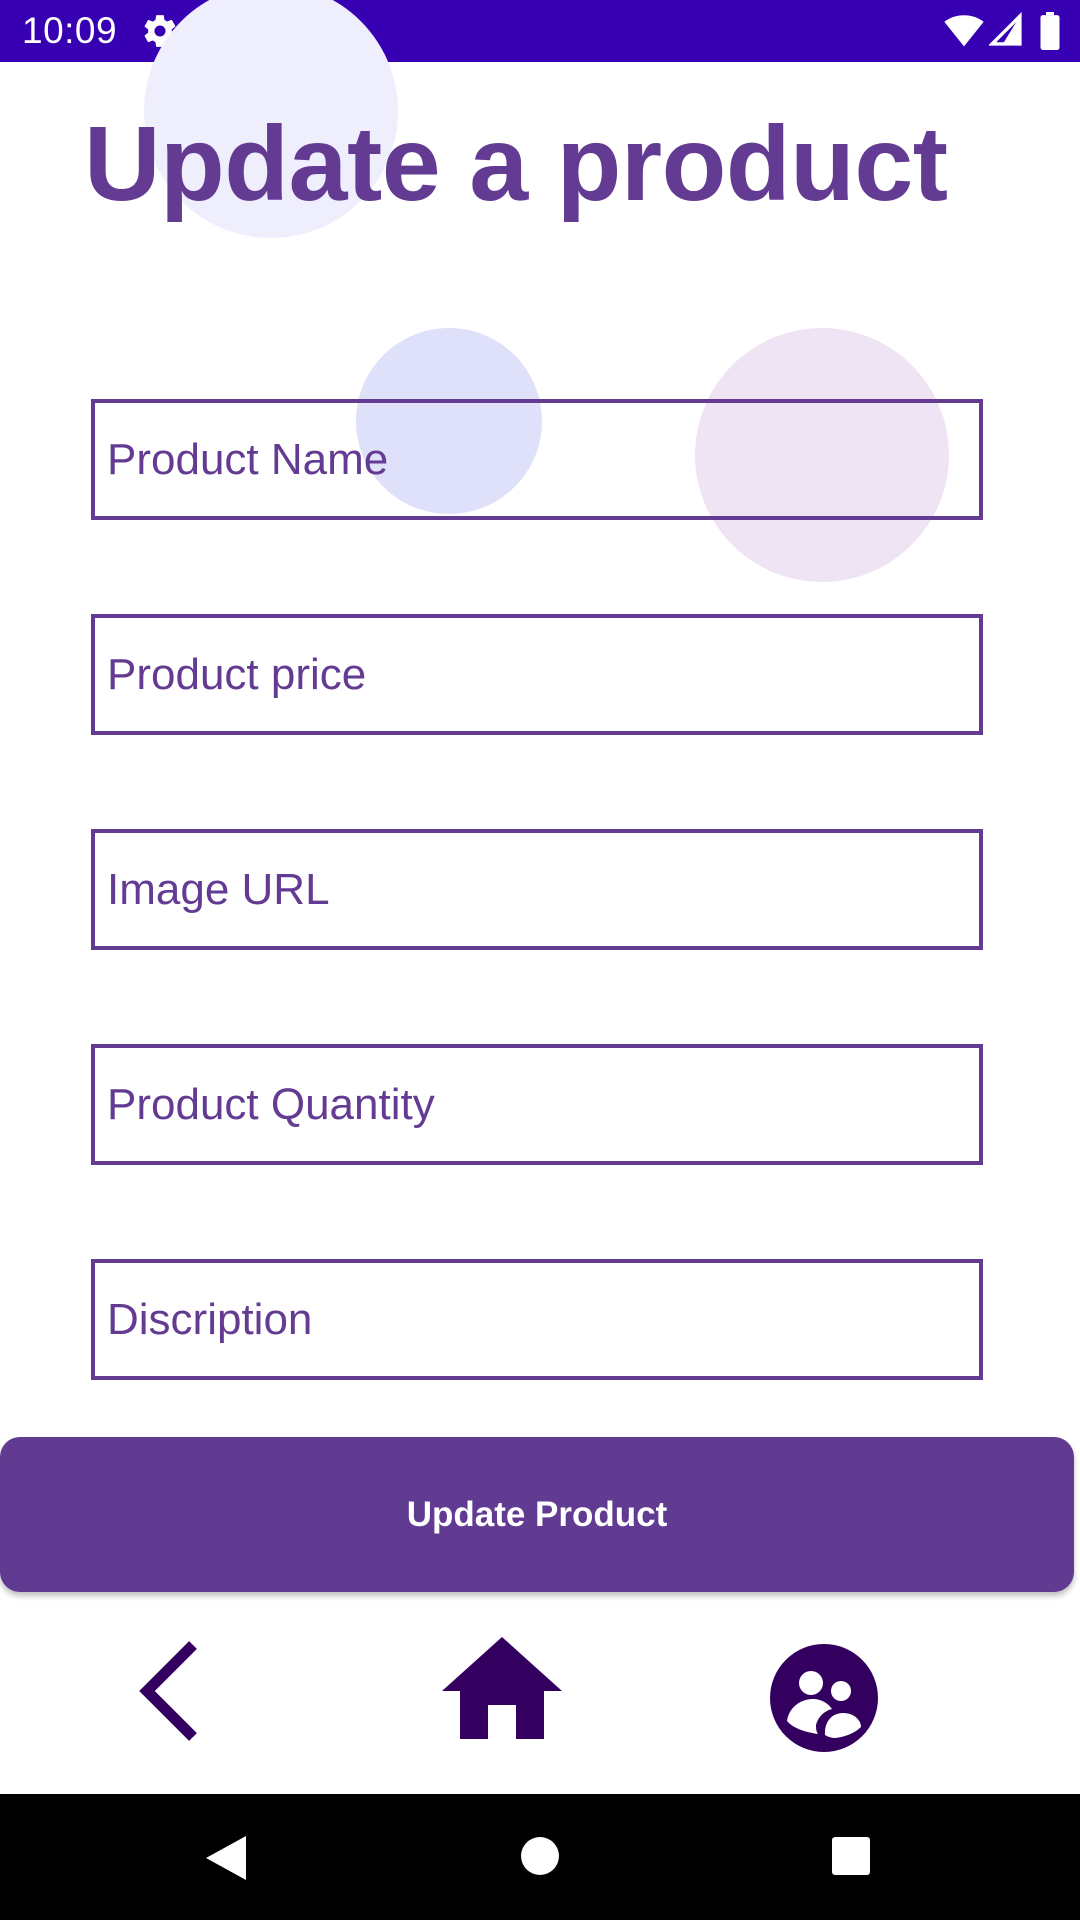 Image resolution: width=1080 pixels, height=1920 pixels. What do you see at coordinates (537, 1104) in the screenshot?
I see `product-quantity-input` at bounding box center [537, 1104].